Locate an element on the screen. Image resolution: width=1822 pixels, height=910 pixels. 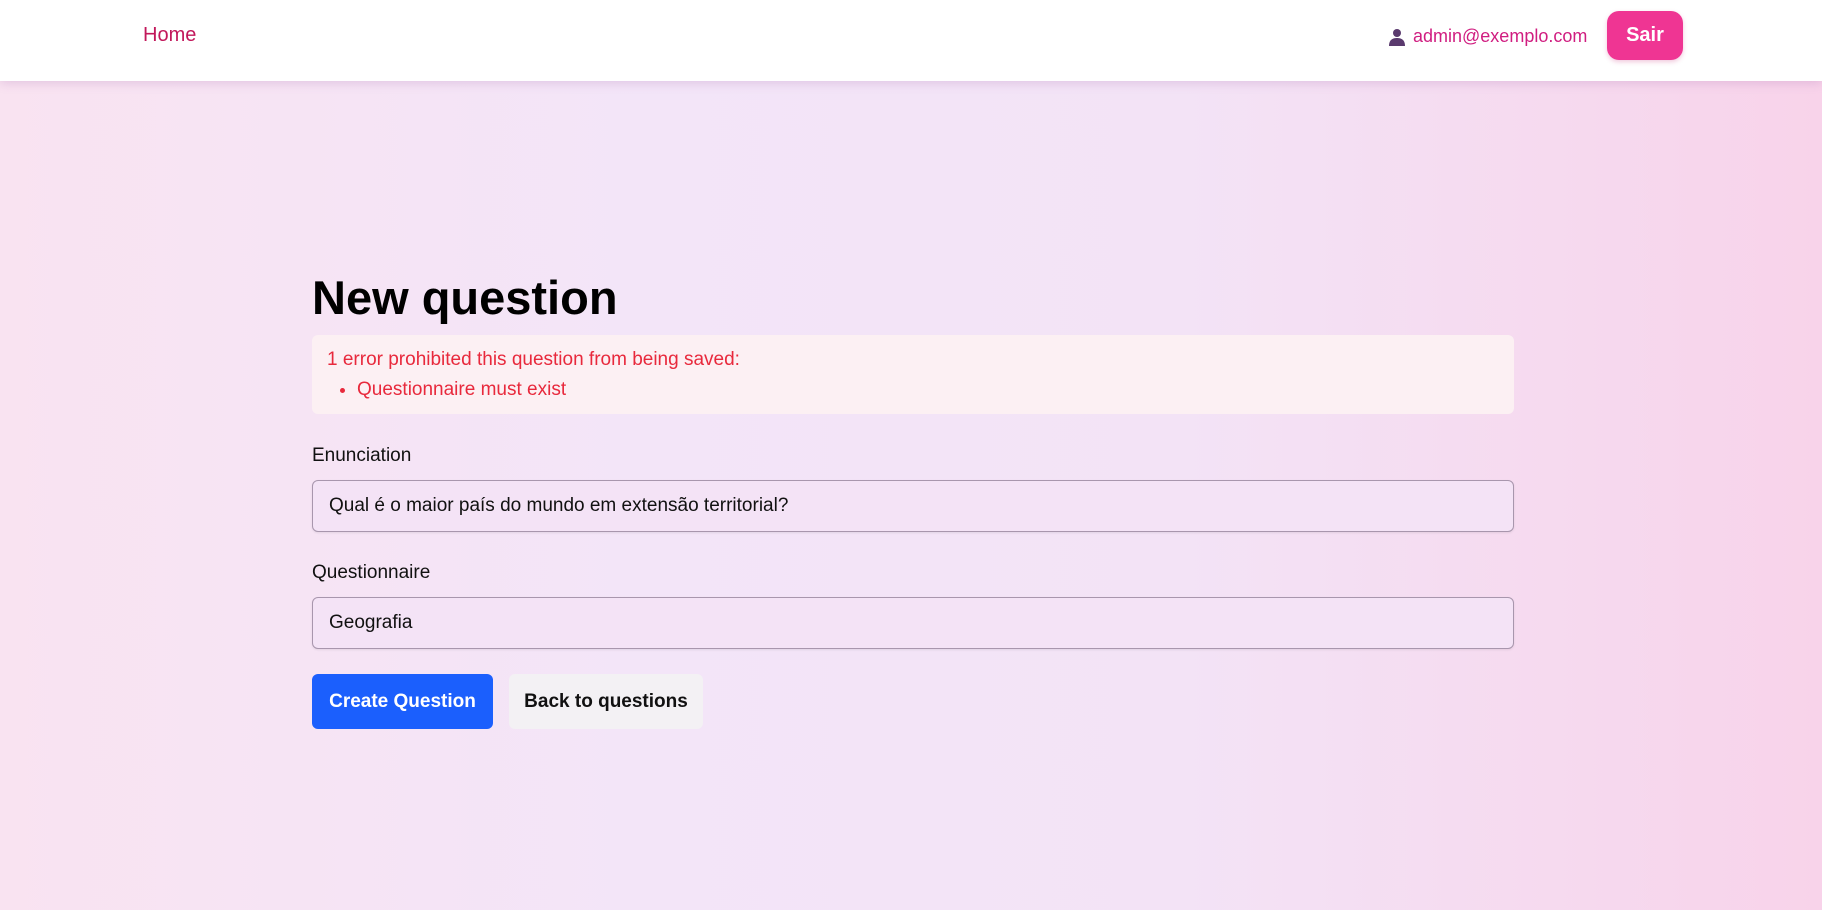
home-link: Home is located at coordinates (169, 35).